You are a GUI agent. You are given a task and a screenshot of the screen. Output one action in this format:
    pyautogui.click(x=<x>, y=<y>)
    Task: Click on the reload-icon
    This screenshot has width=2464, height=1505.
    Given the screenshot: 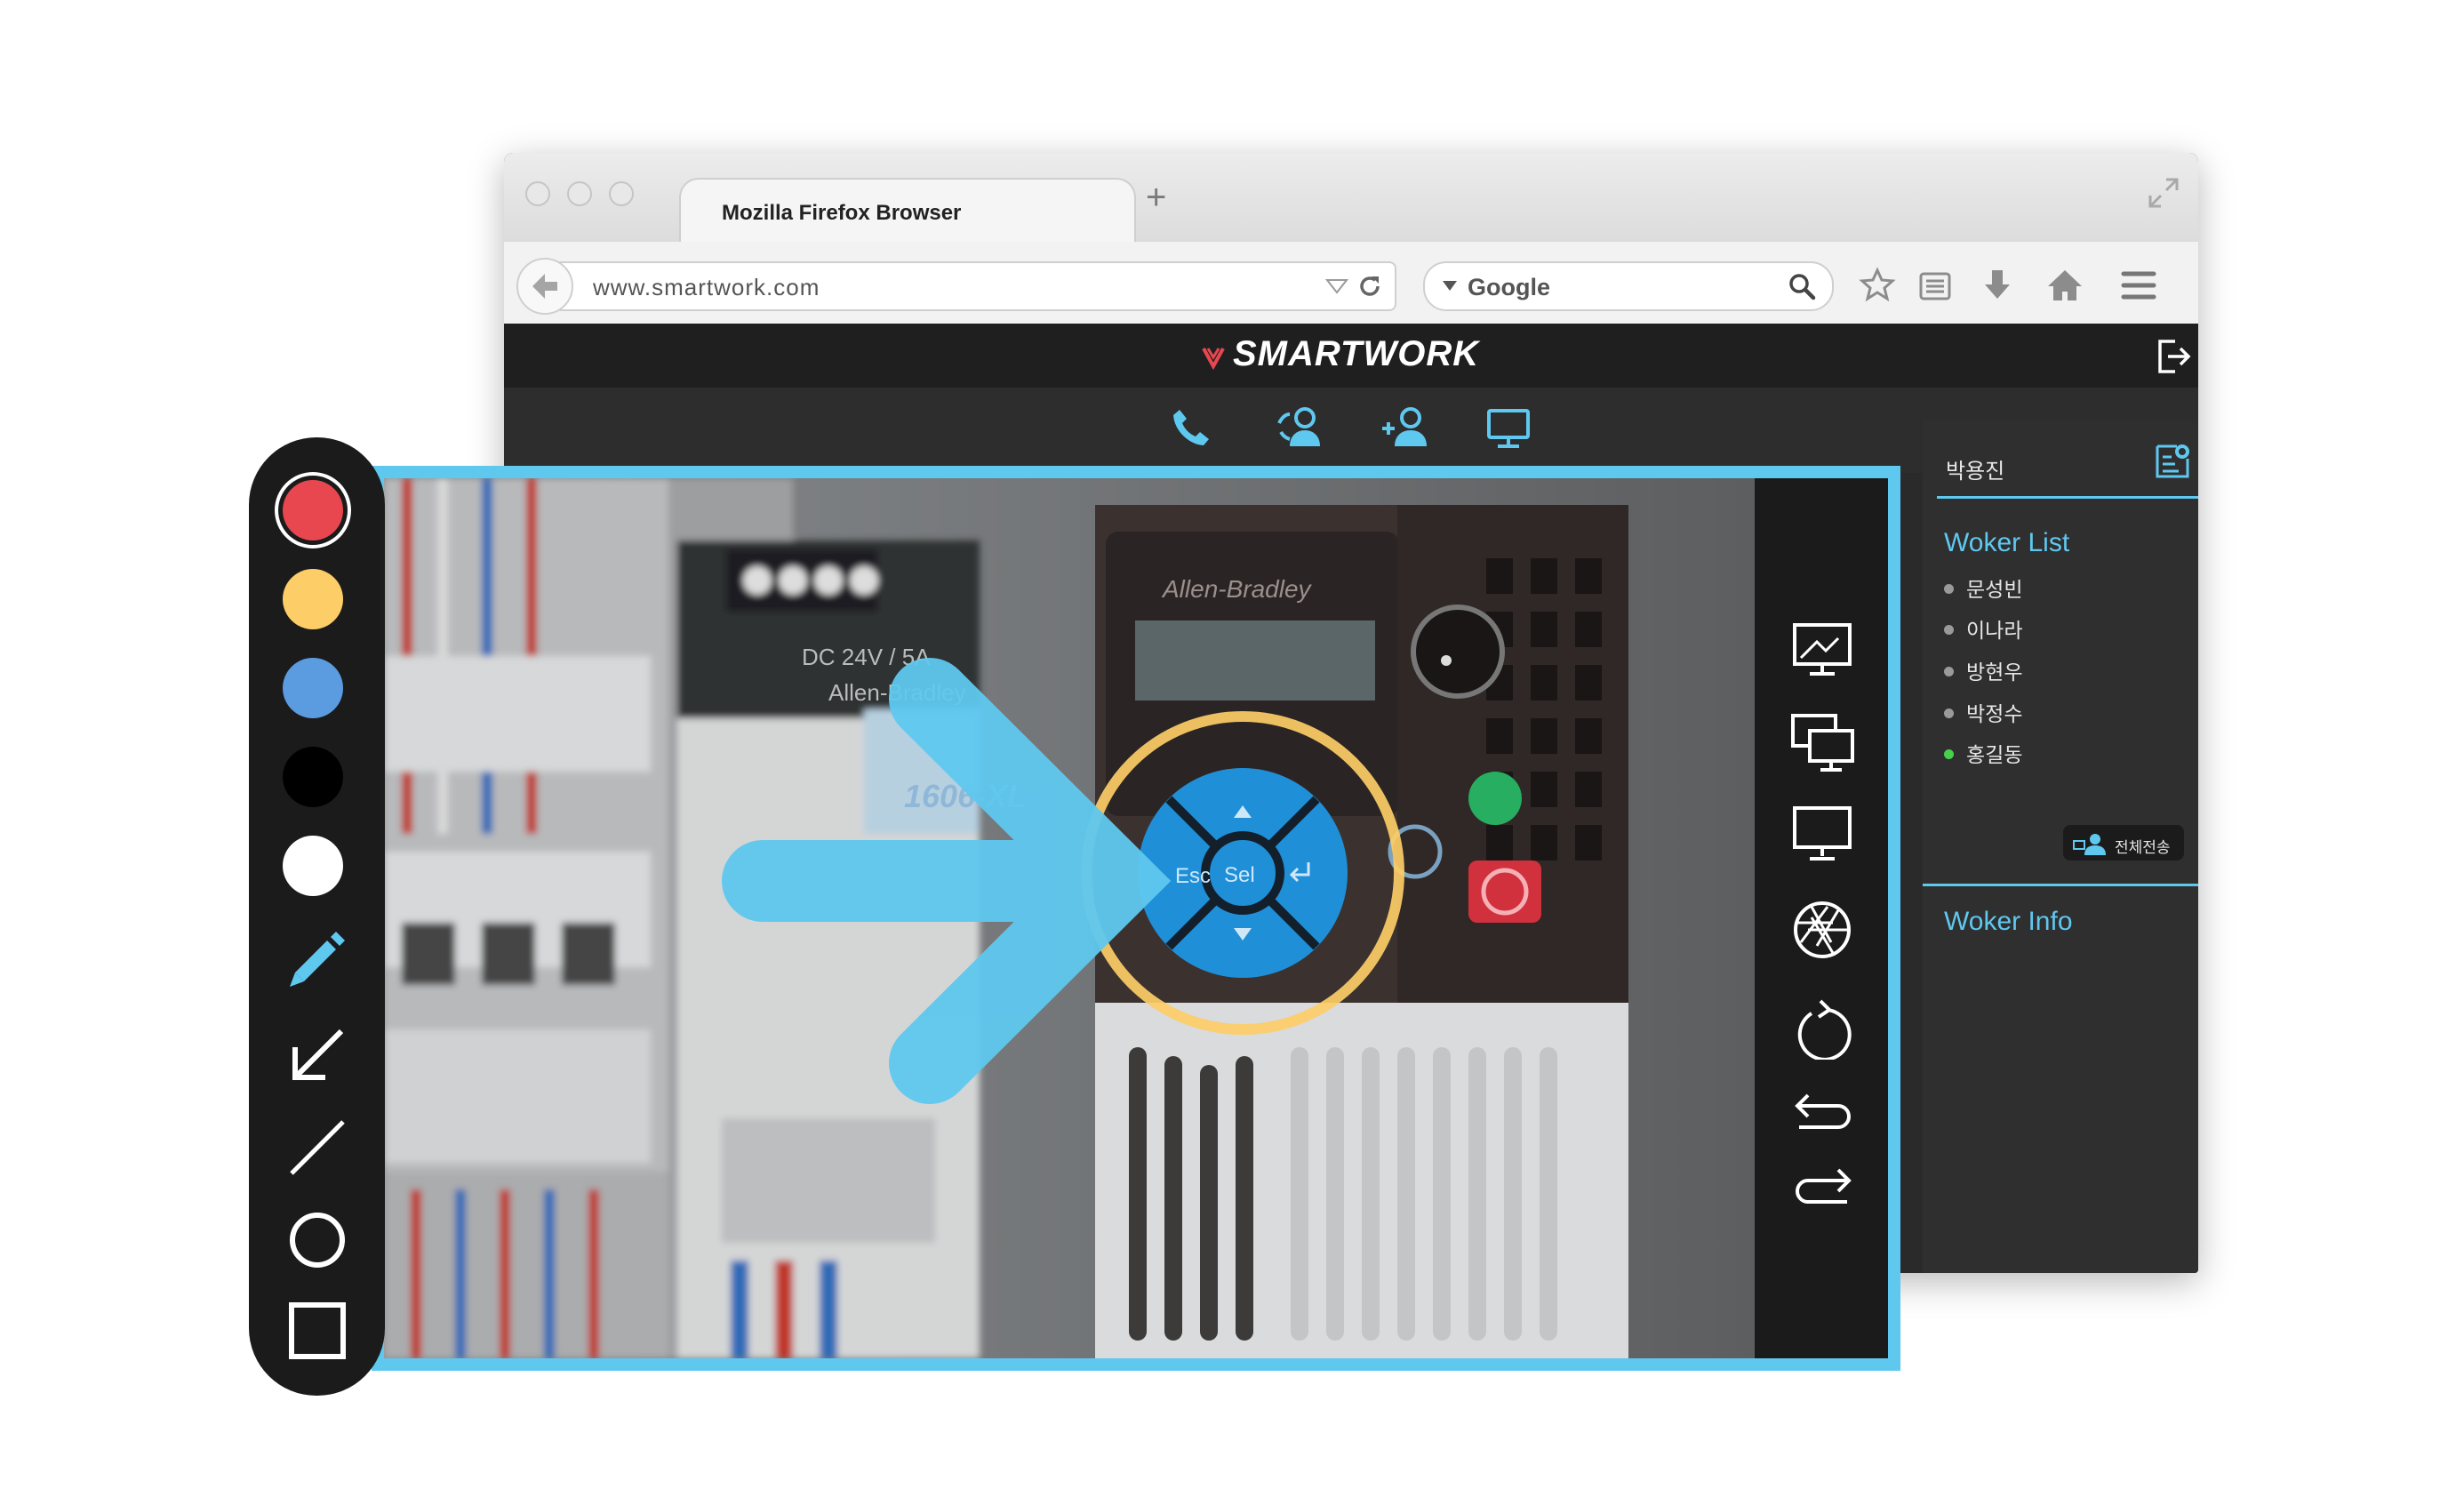 What is the action you would take?
    pyautogui.click(x=1370, y=286)
    